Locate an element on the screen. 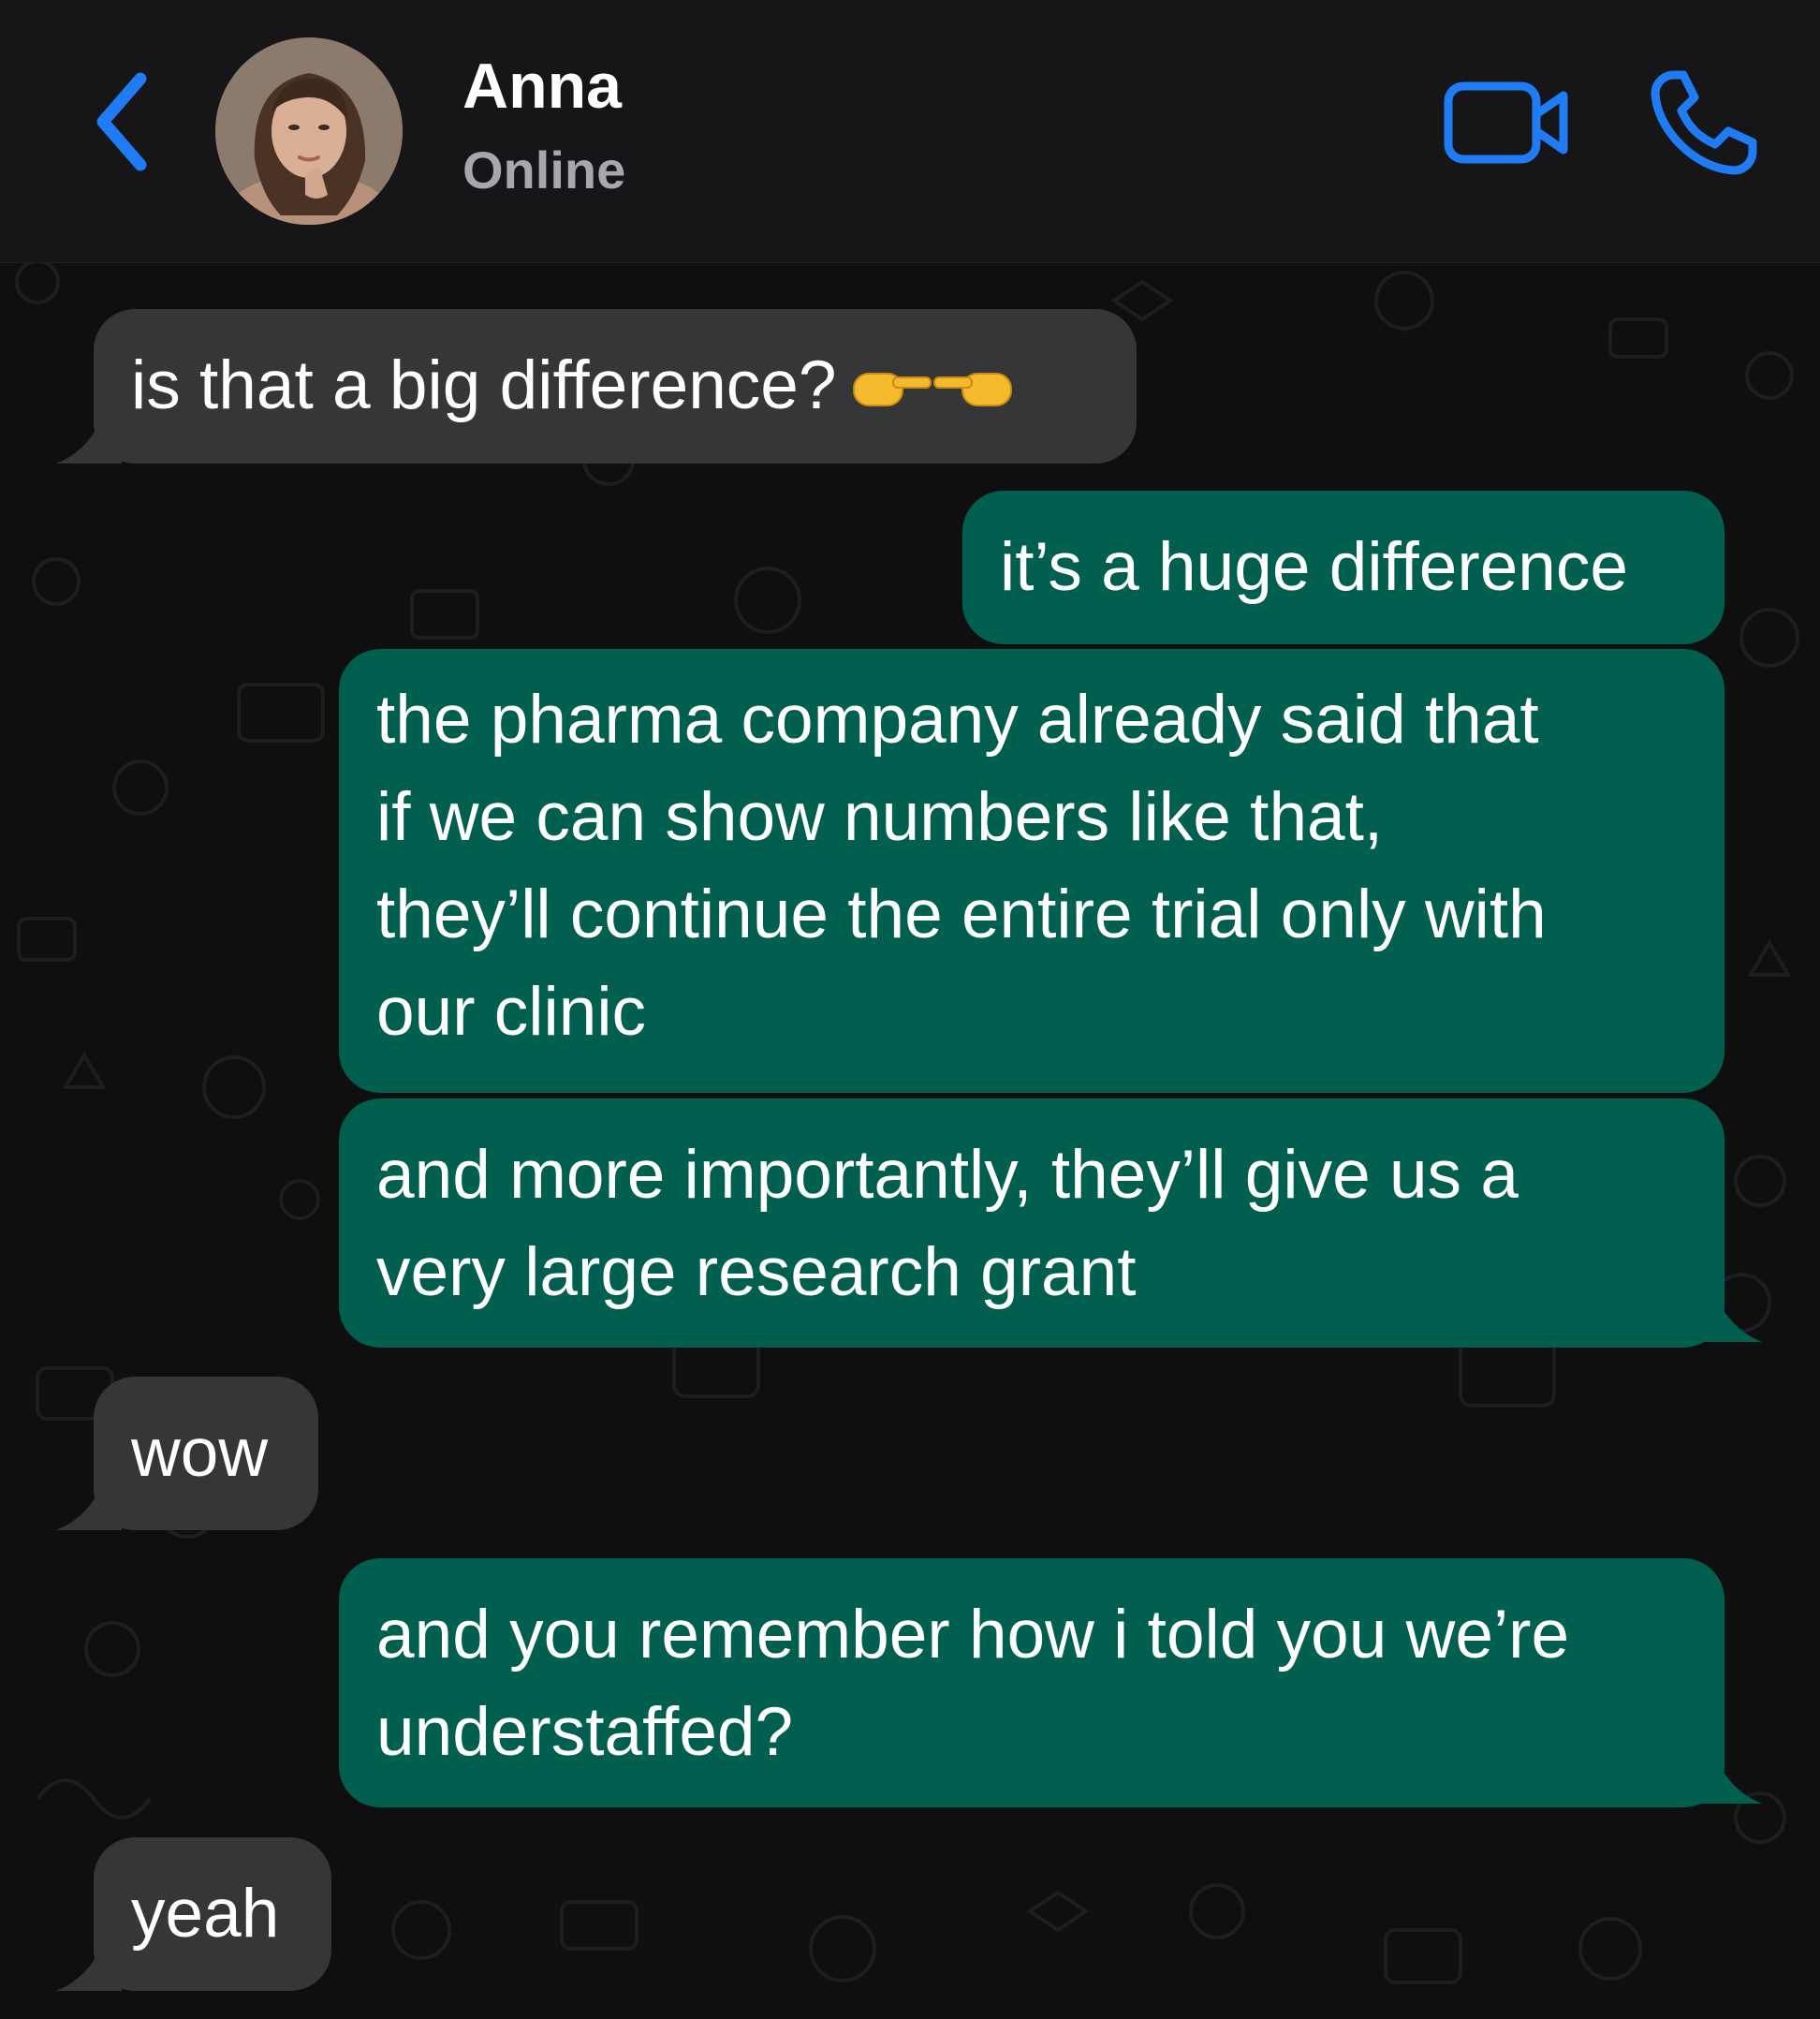  message-bubble-outgoing: it’s a huge difference is located at coordinates (1343, 567).